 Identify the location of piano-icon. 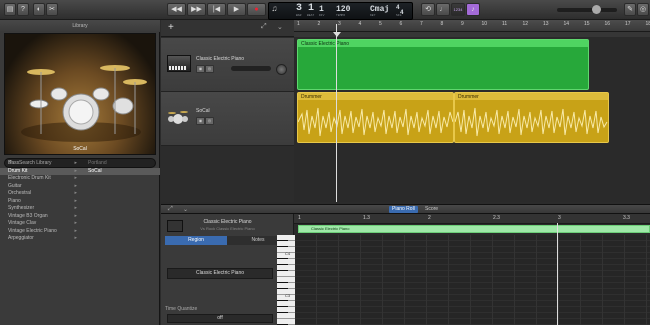
(179, 63).